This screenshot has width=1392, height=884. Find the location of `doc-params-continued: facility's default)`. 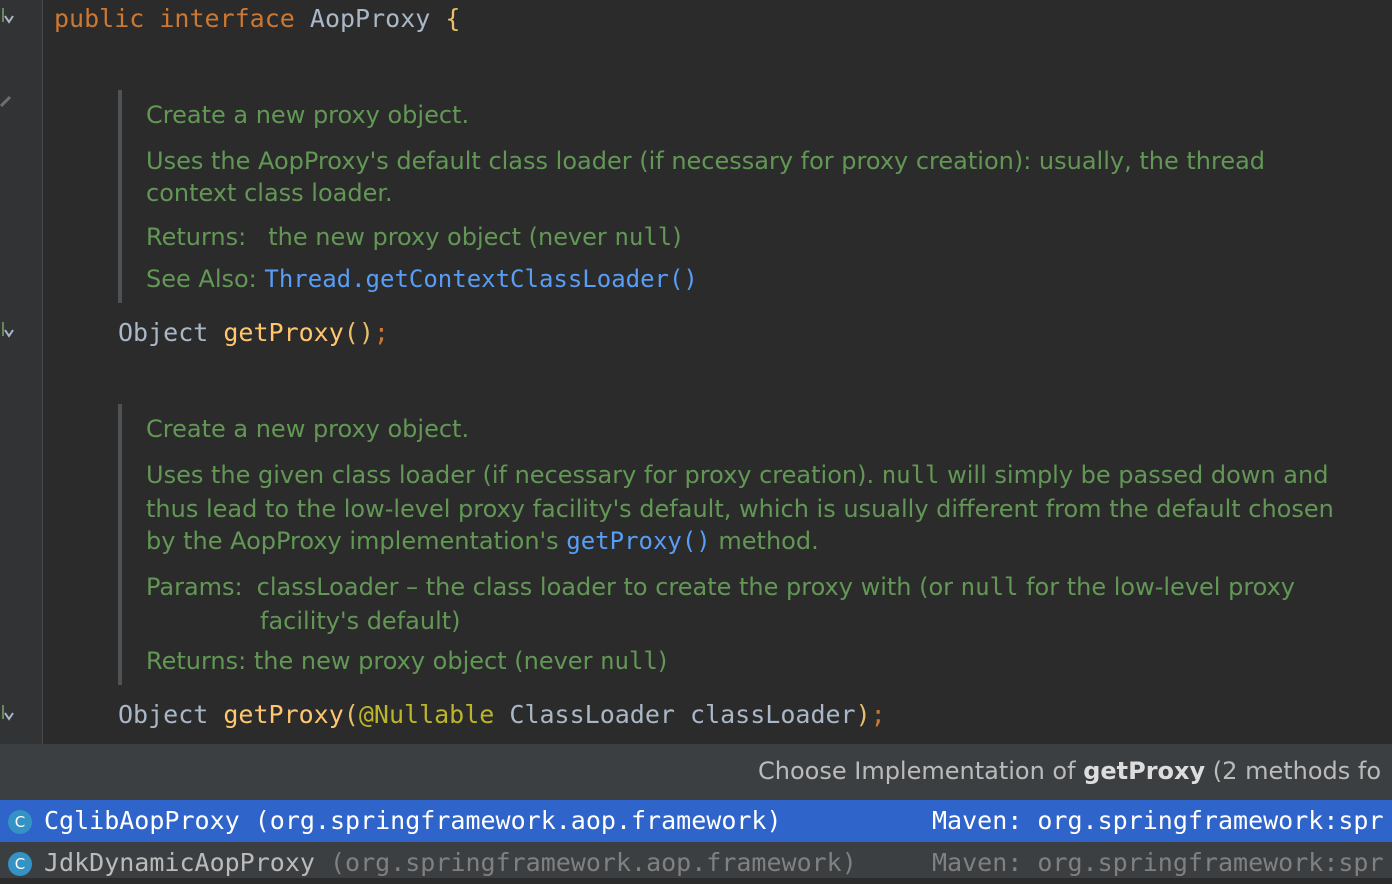

doc-params-continued: facility's default) is located at coordinates (360, 621).